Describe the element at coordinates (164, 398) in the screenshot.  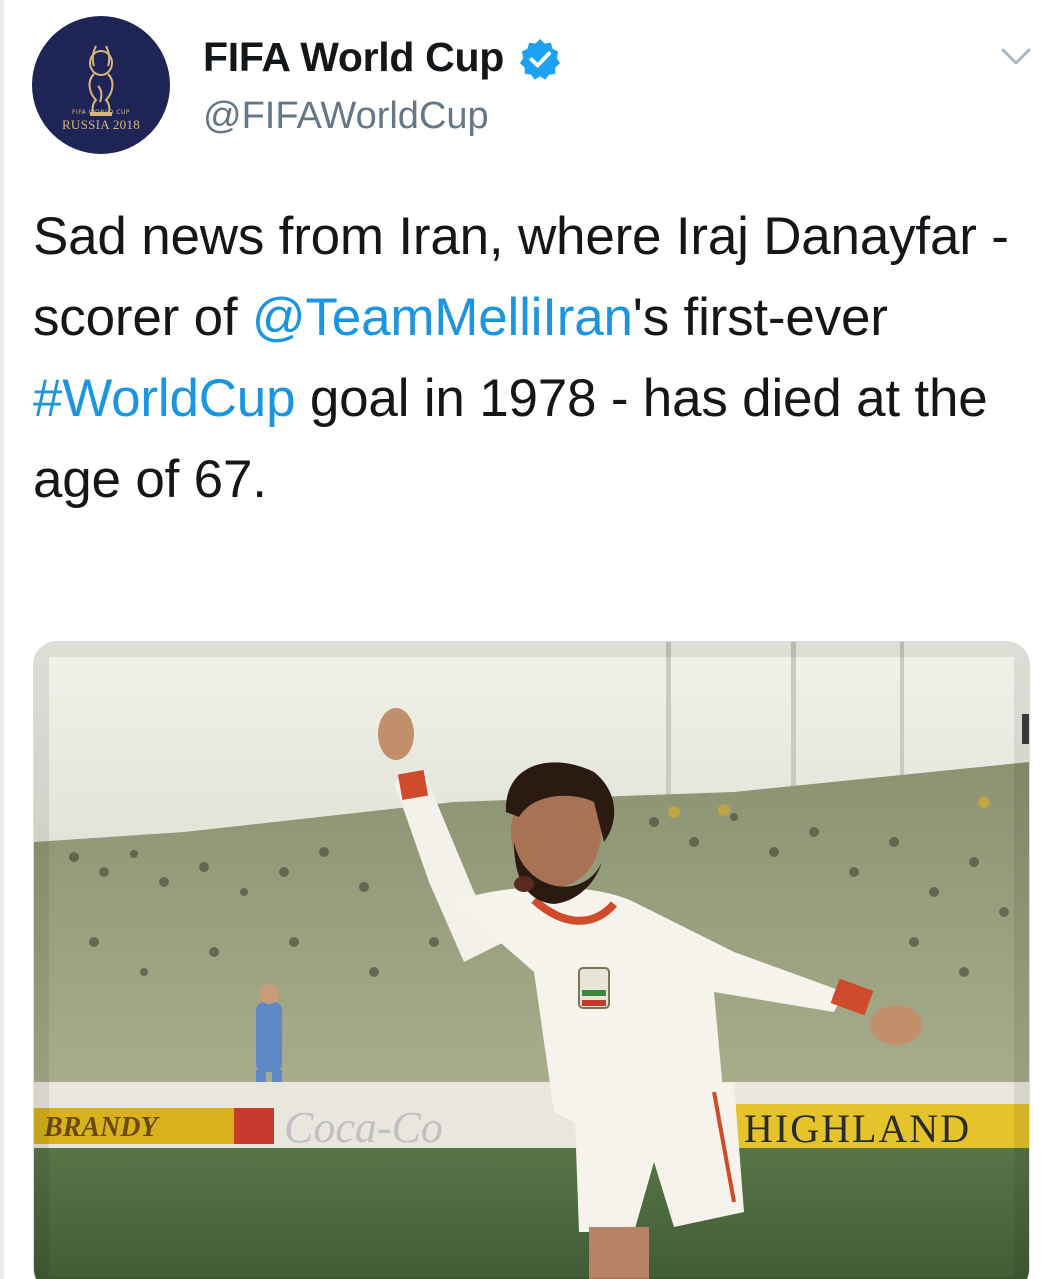
I see `hashtag-link: #WorldCup` at that location.